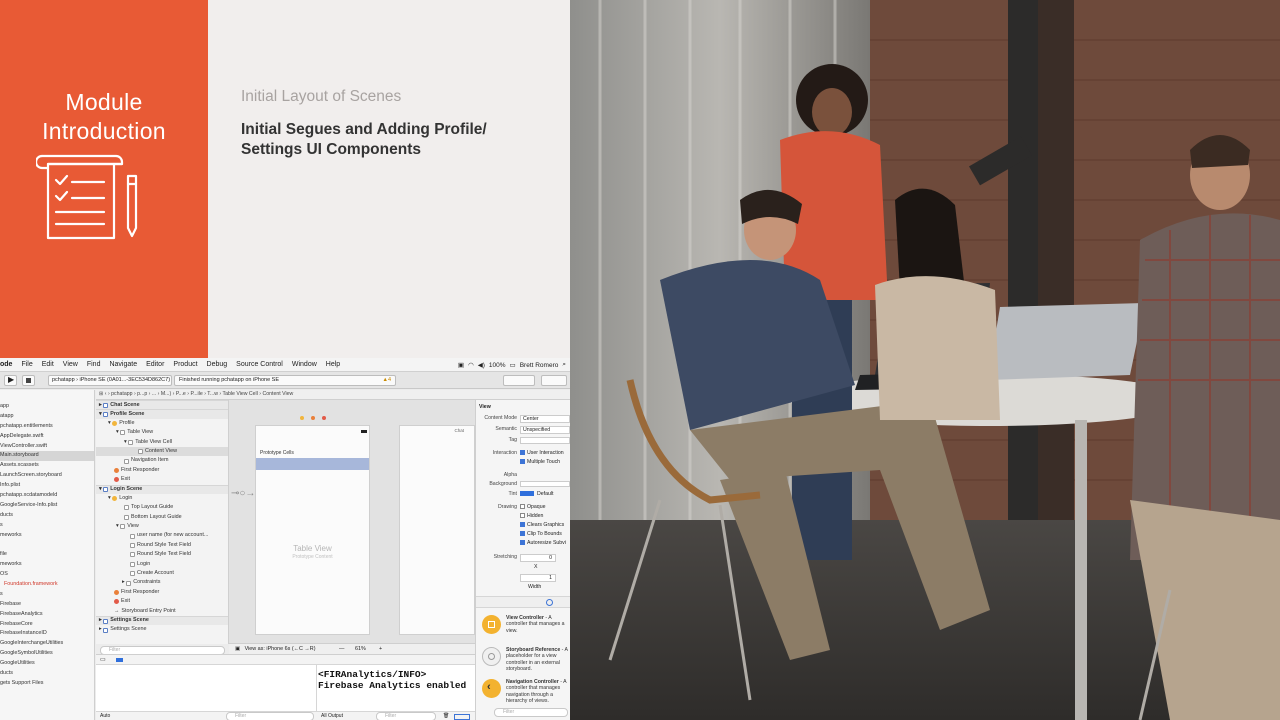 Image resolution: width=1280 pixels, height=720 pixels. I want to click on navigator-item-selected: Main.storyboard, so click(47, 456).